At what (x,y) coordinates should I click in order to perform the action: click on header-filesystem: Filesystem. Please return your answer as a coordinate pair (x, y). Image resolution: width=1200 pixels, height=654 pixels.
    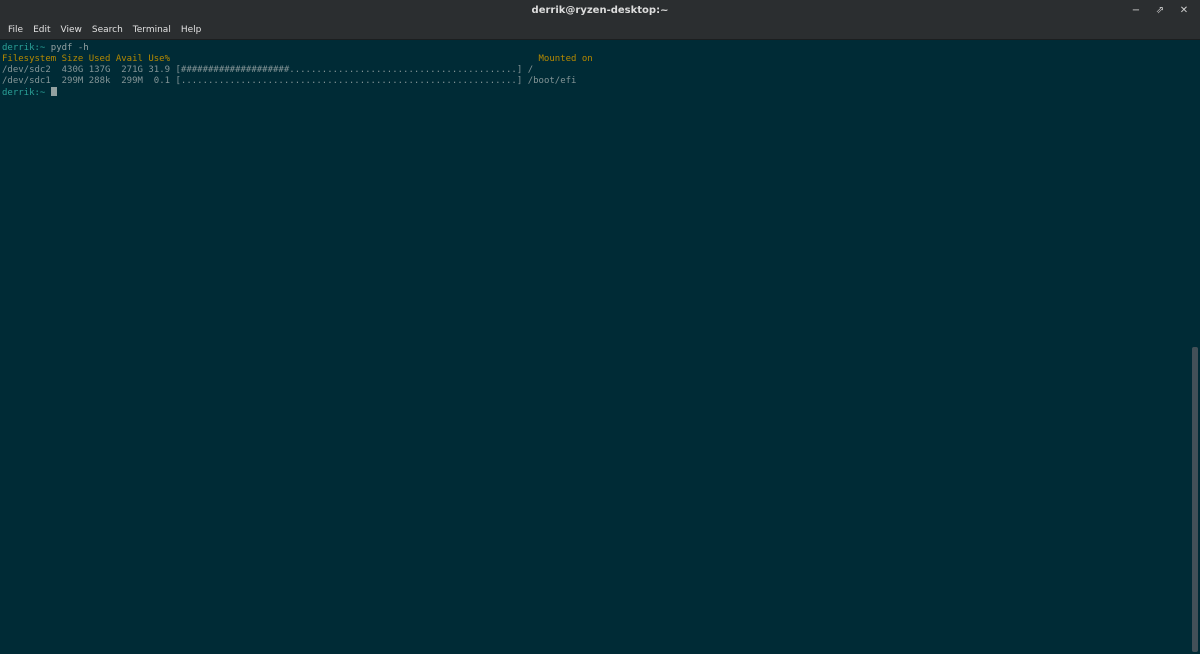
    Looking at the image, I should click on (29, 59).